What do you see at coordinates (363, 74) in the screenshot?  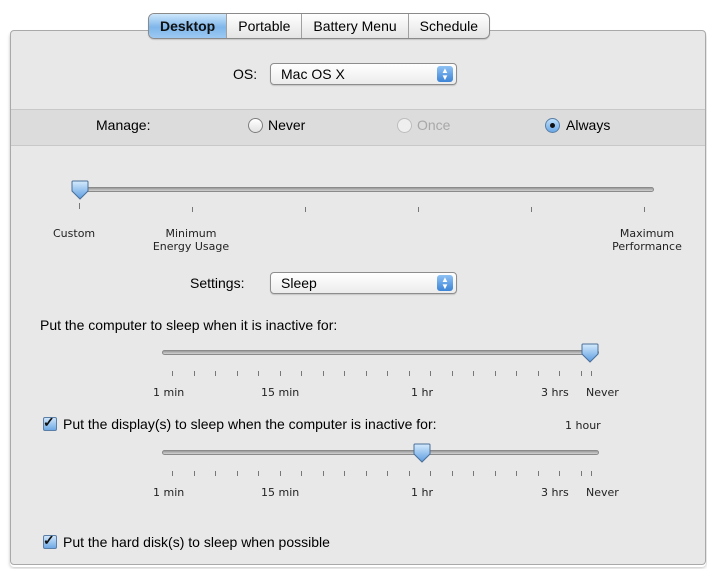 I see `os-popup: Mac OS X ▲ ▼` at bounding box center [363, 74].